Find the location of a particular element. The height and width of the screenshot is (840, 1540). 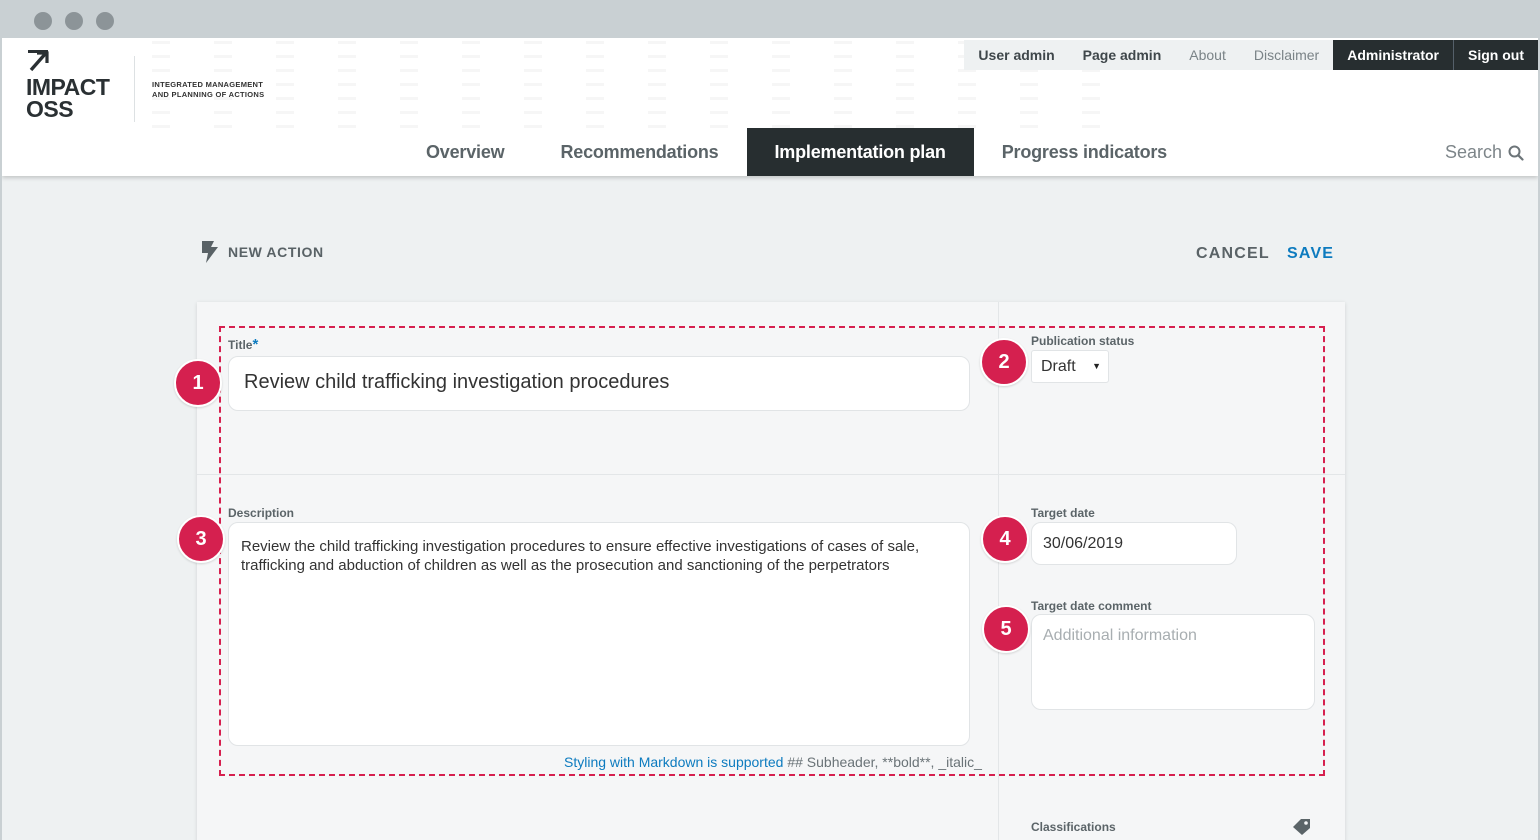

tab-progress-indicators: Progress indicators is located at coordinates (1084, 152).